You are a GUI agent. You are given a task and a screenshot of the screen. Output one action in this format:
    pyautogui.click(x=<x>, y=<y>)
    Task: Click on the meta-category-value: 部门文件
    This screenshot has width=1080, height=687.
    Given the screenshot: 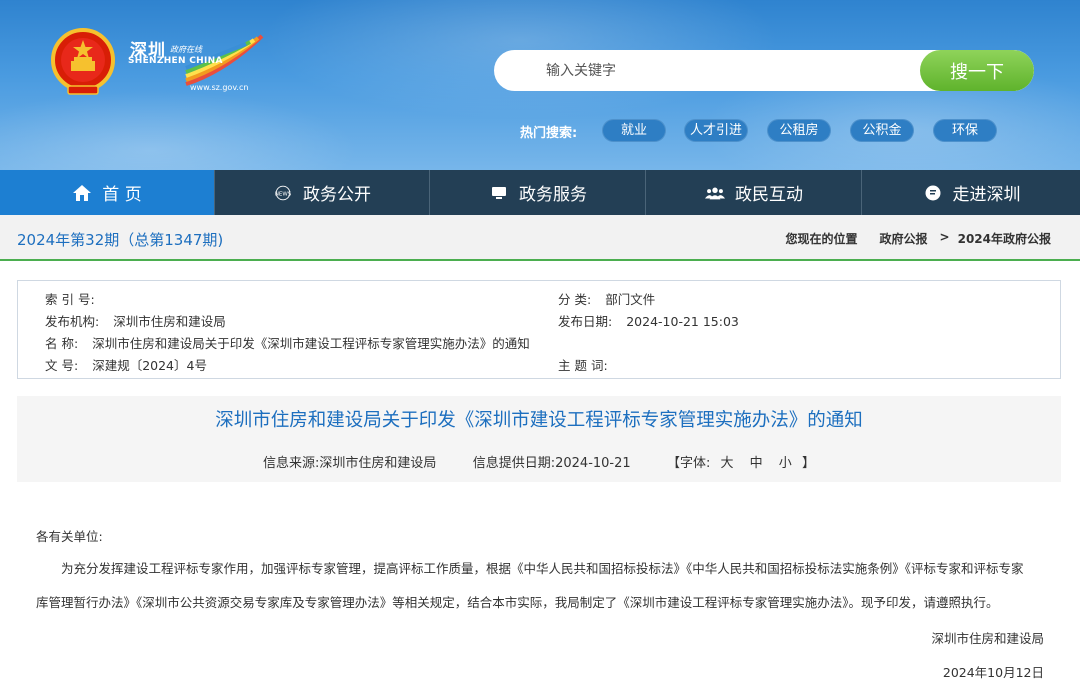 What is the action you would take?
    pyautogui.click(x=630, y=299)
    